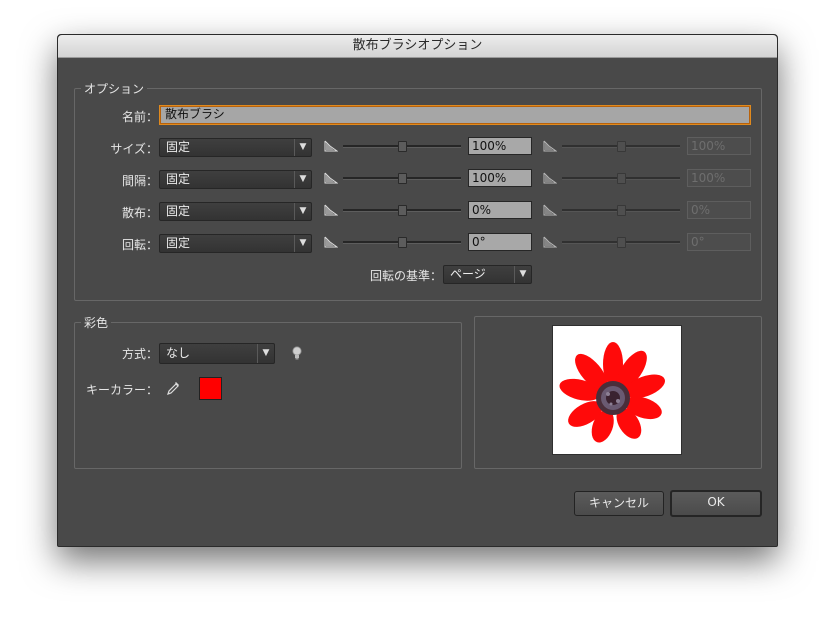 This screenshot has height=625, width=833. What do you see at coordinates (487, 274) in the screenshot?
I see `rotation-basis-dropdown: ページ ▼` at bounding box center [487, 274].